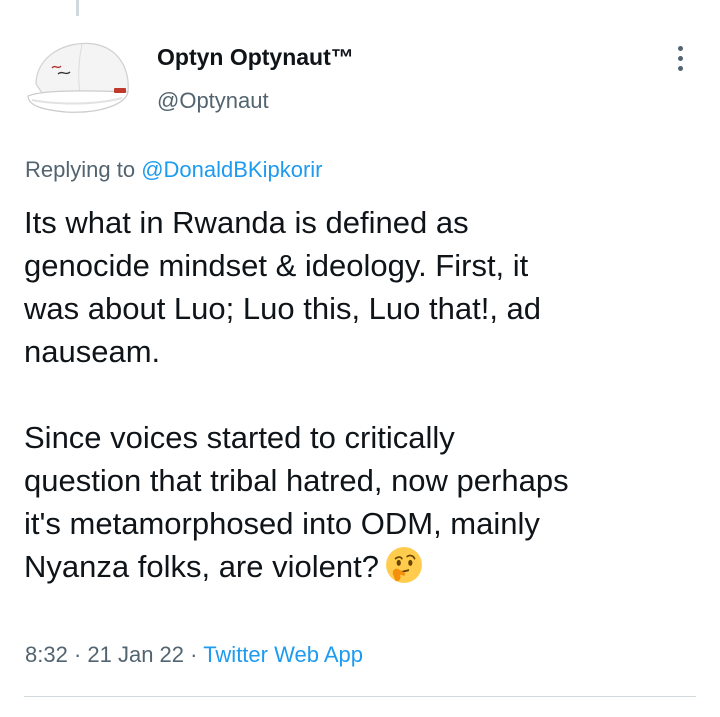  Describe the element at coordinates (83, 169) in the screenshot. I see `replying-prefix: Replying to` at that location.